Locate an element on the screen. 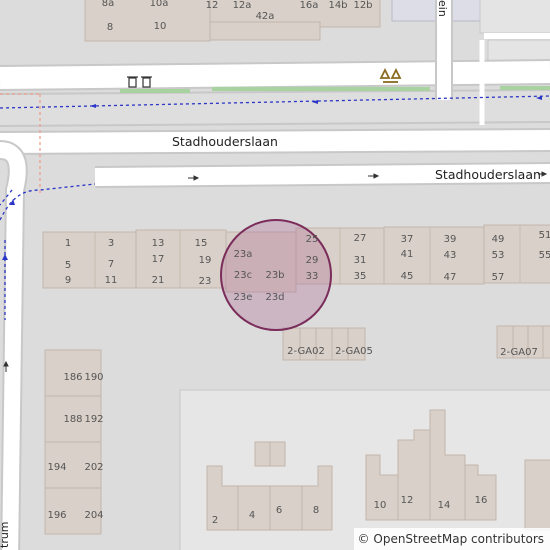 This screenshot has width=550, height=550. svg-text: 14b is located at coordinates (337, 5).